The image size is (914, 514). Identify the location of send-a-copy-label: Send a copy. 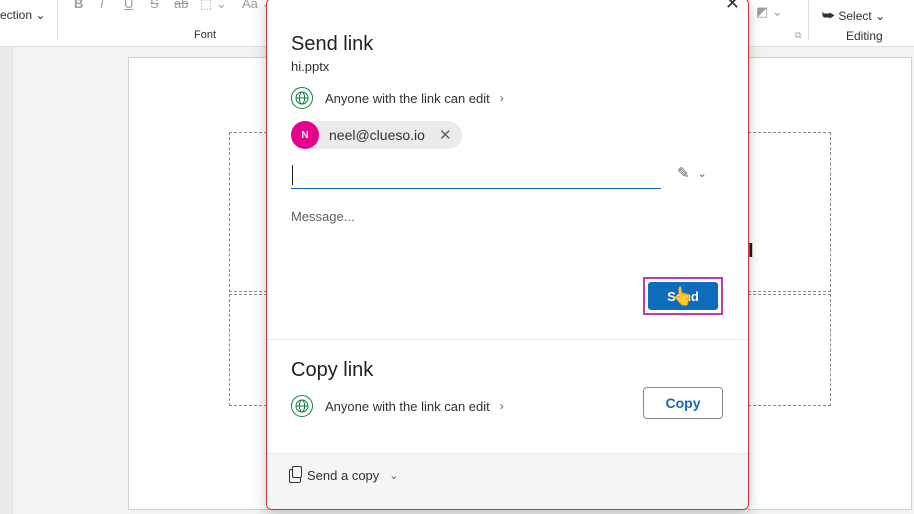
(343, 475).